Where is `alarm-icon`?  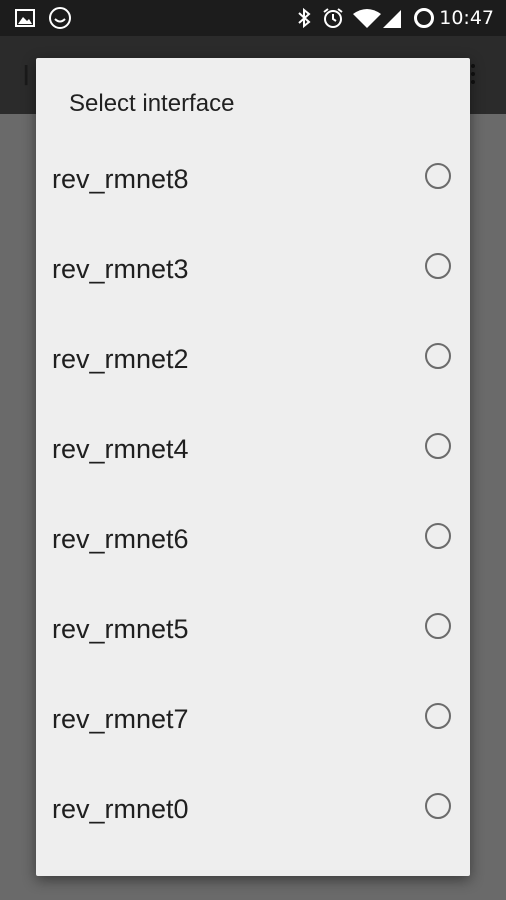 alarm-icon is located at coordinates (333, 18).